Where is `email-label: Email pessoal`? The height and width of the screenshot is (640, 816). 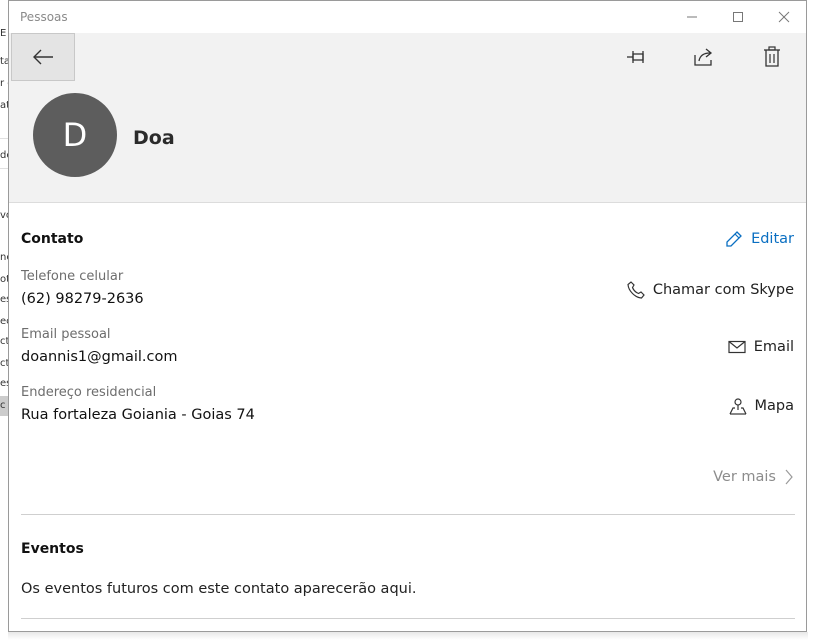 email-label: Email pessoal is located at coordinates (66, 334).